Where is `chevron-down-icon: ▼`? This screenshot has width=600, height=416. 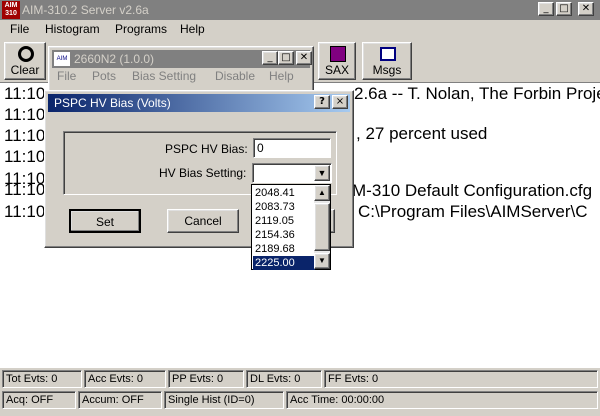 chevron-down-icon: ▼ is located at coordinates (322, 173).